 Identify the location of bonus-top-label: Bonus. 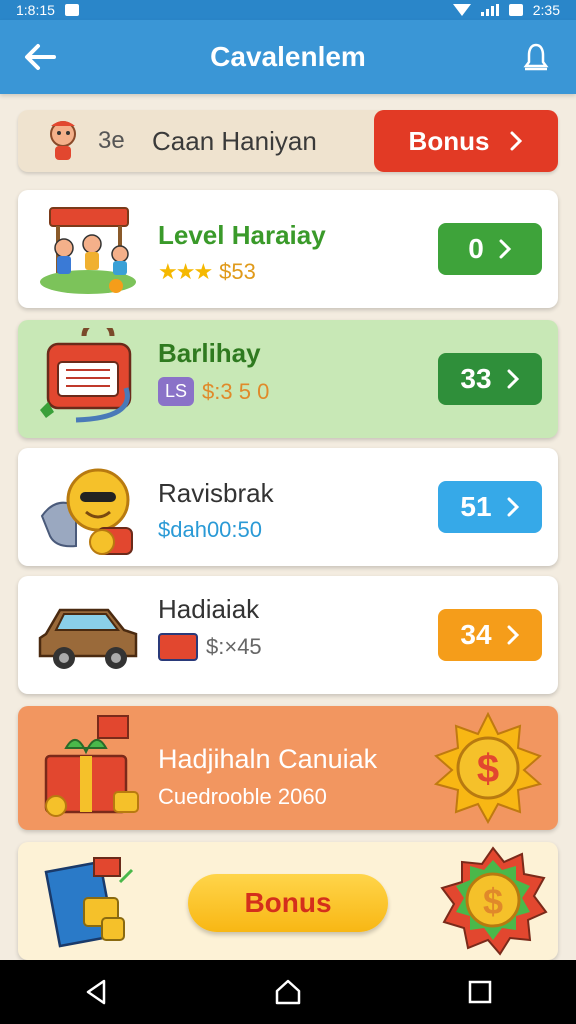
(449, 140).